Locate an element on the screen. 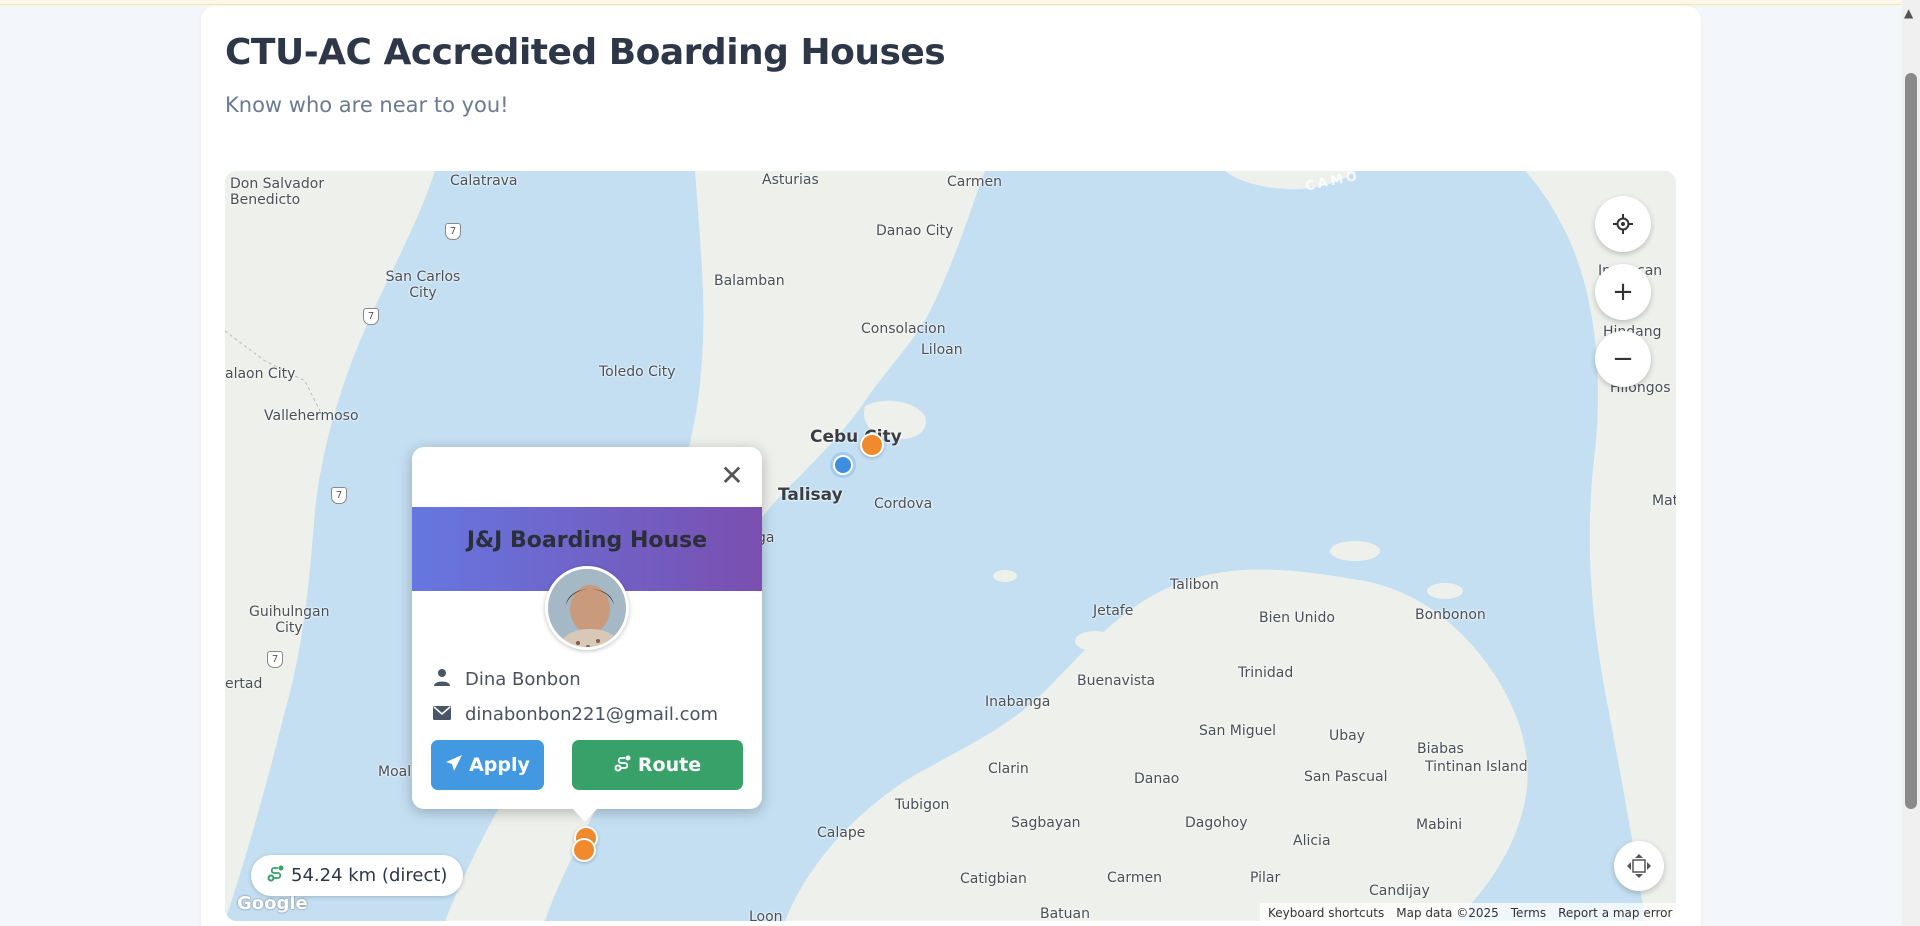  place-don-salvador: Don Salvador Benedicto is located at coordinates (277, 192).